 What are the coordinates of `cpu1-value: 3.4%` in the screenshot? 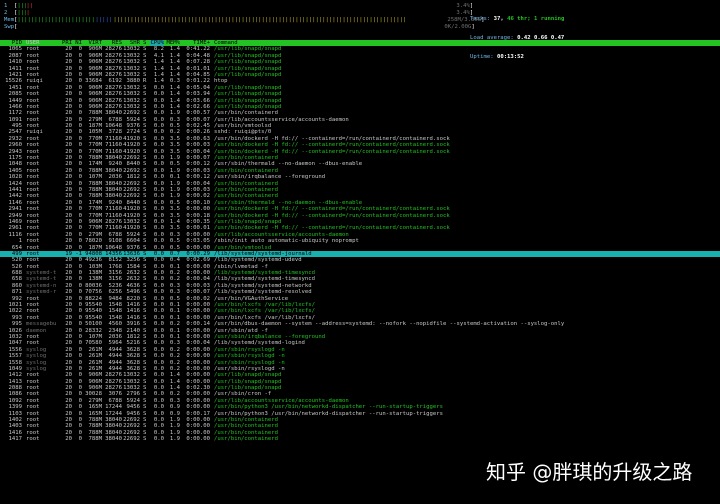 It's located at (463, 6).